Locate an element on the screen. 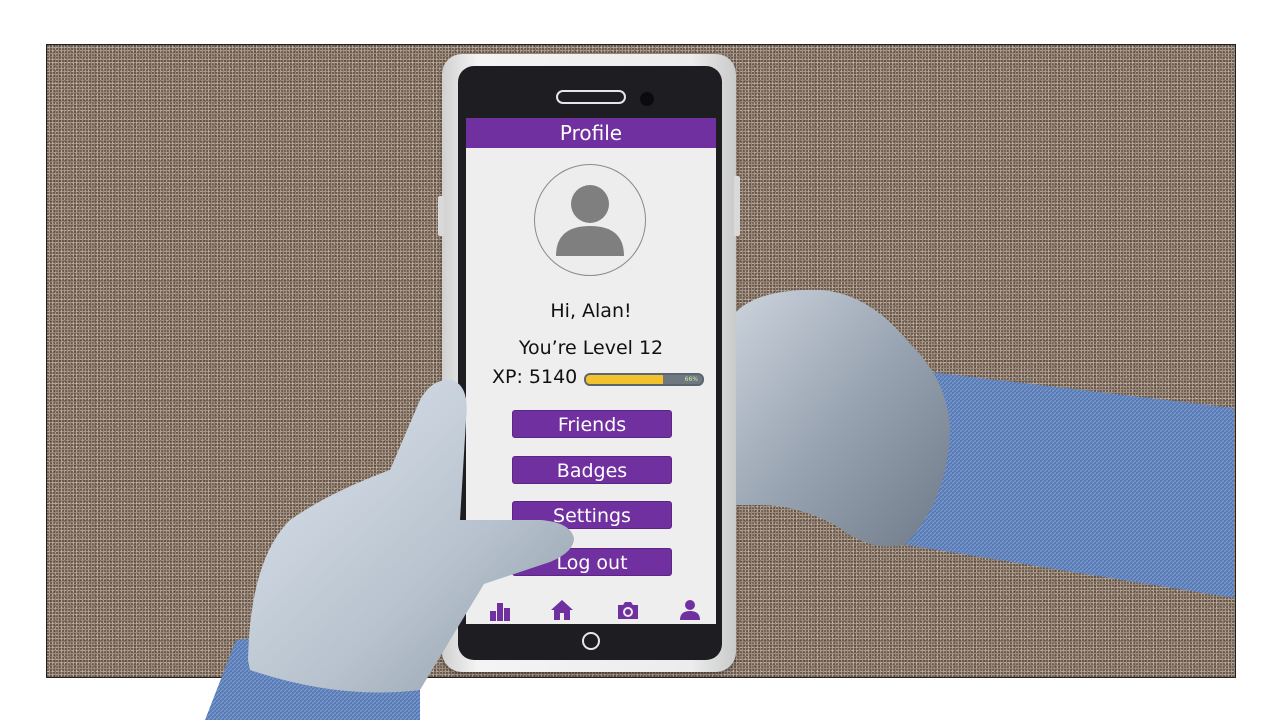 This screenshot has width=1280, height=720. greeting-text: Hi, Alan! is located at coordinates (591, 311).